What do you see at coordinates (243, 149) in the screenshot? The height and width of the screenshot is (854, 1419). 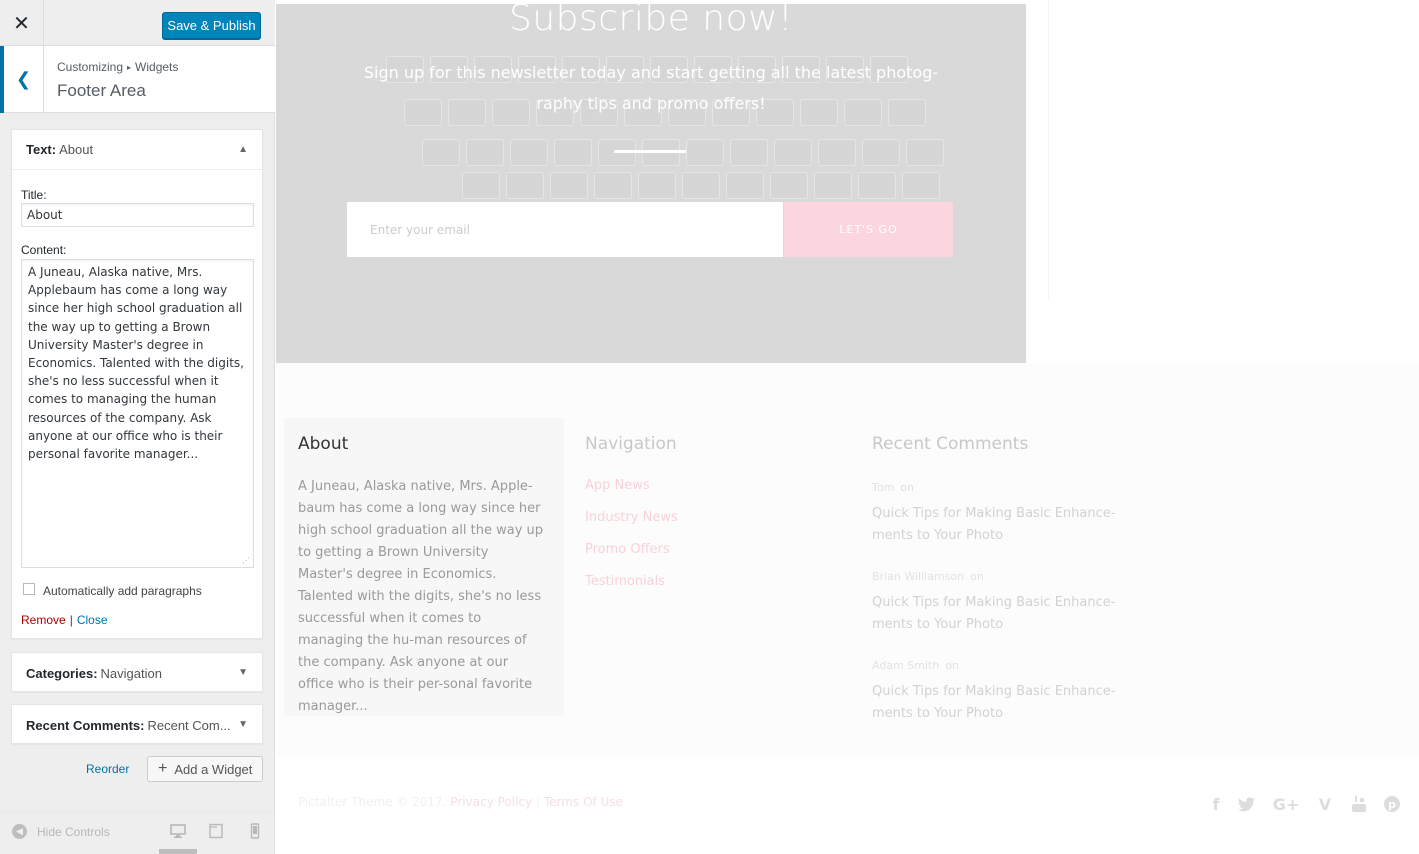 I see `collapse-arrow-icon: ▲` at bounding box center [243, 149].